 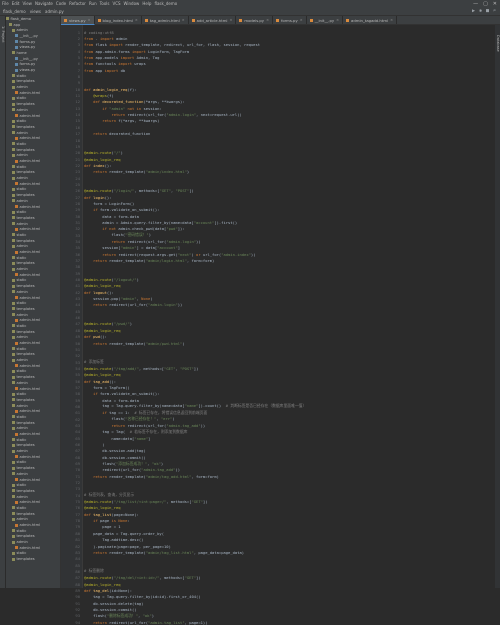 What do you see at coordinates (116, 3) in the screenshot?
I see `menu-item: VCS` at bounding box center [116, 3].